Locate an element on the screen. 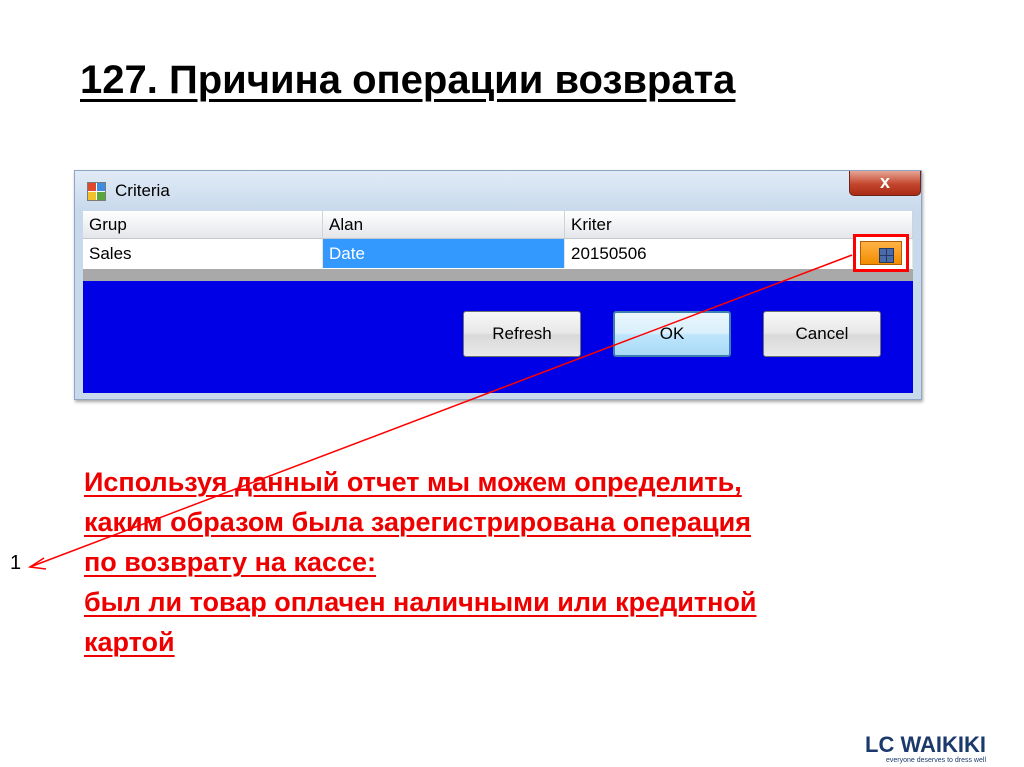  annotation-line: картой is located at coordinates (129, 642).